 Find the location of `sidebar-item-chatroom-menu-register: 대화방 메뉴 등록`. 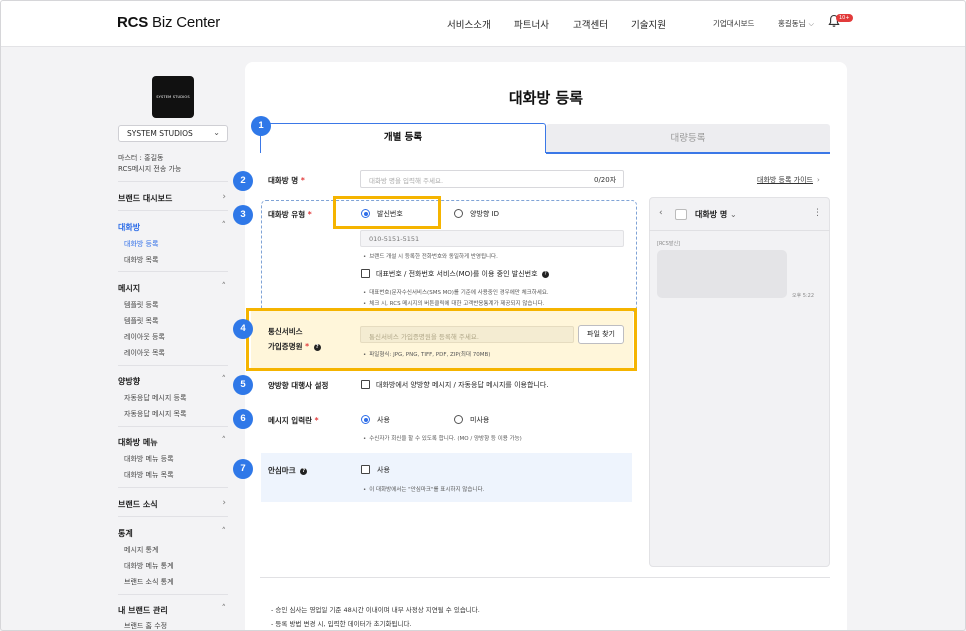

sidebar-item-chatroom-menu-register: 대화방 메뉴 등록 is located at coordinates (149, 459).